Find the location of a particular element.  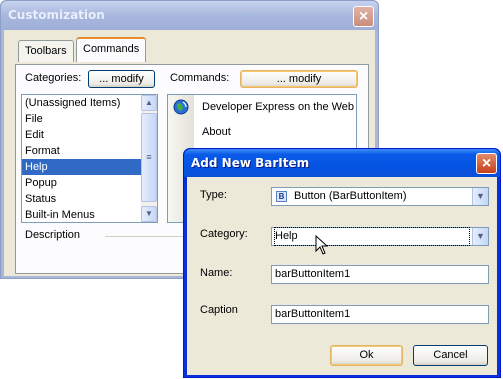

commands-label: Commands: is located at coordinates (200, 78).